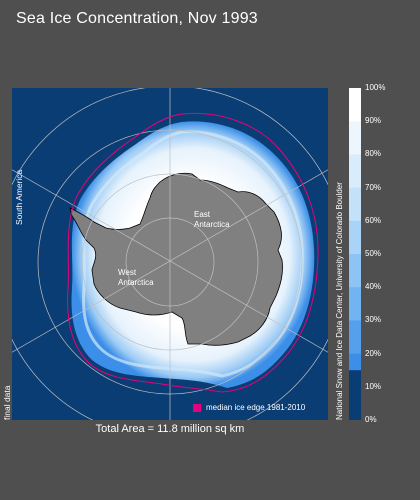  What do you see at coordinates (170, 429) in the screenshot?
I see `total-area: Total Area = 11.8 million sq km` at bounding box center [170, 429].